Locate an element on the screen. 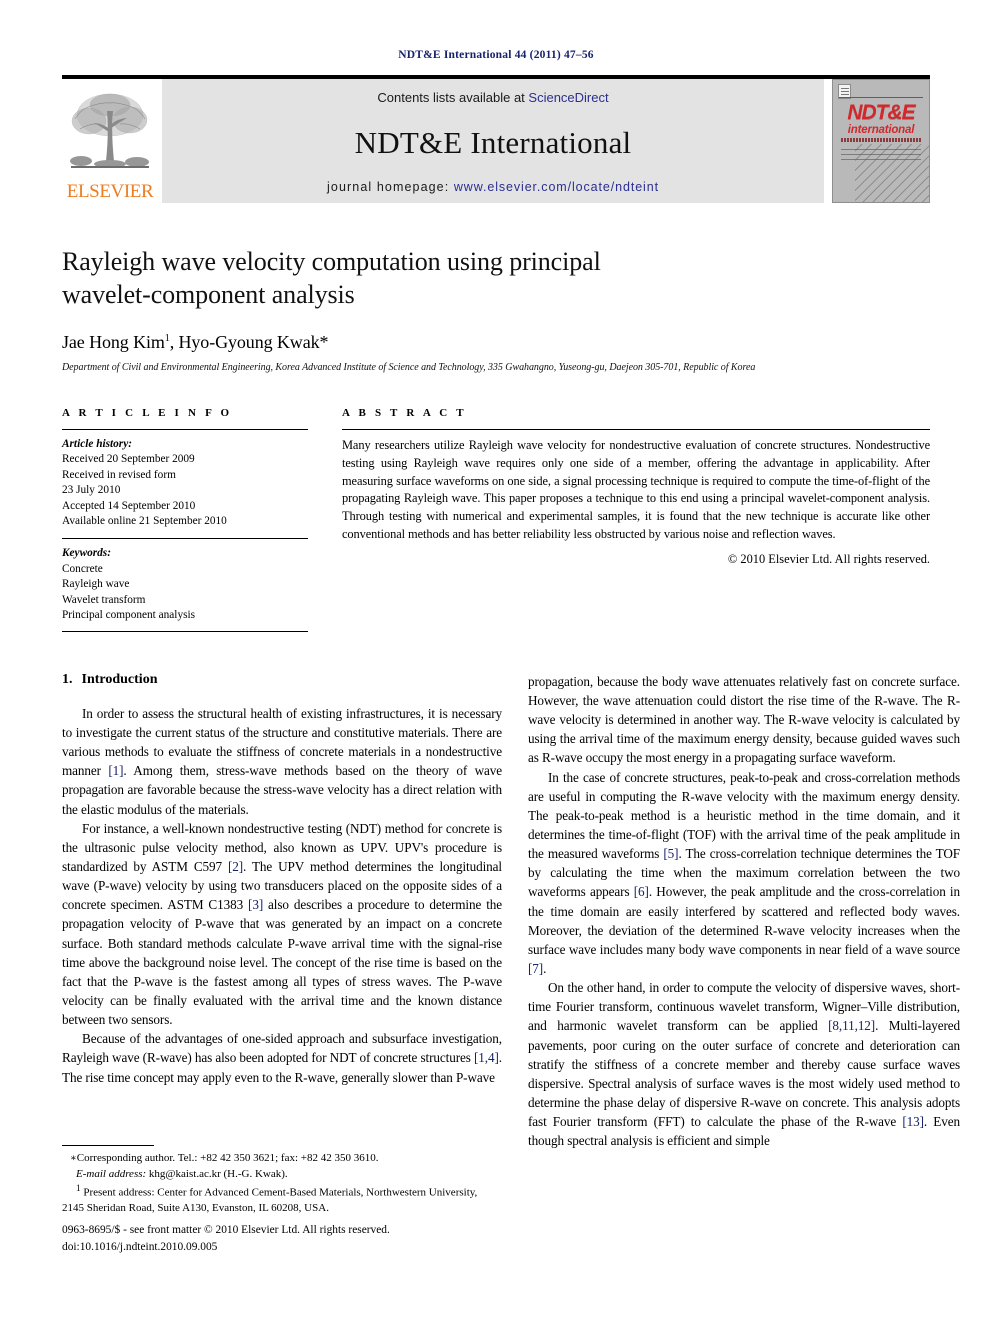  citation-reference: [8,11,12] is located at coordinates (851, 1025).